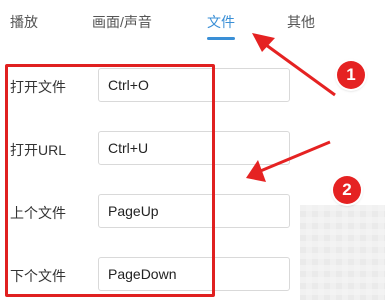 The image size is (385, 300). Describe the element at coordinates (194, 85) in the screenshot. I see `open-file-shortcut-field: Ctrl+O` at that location.